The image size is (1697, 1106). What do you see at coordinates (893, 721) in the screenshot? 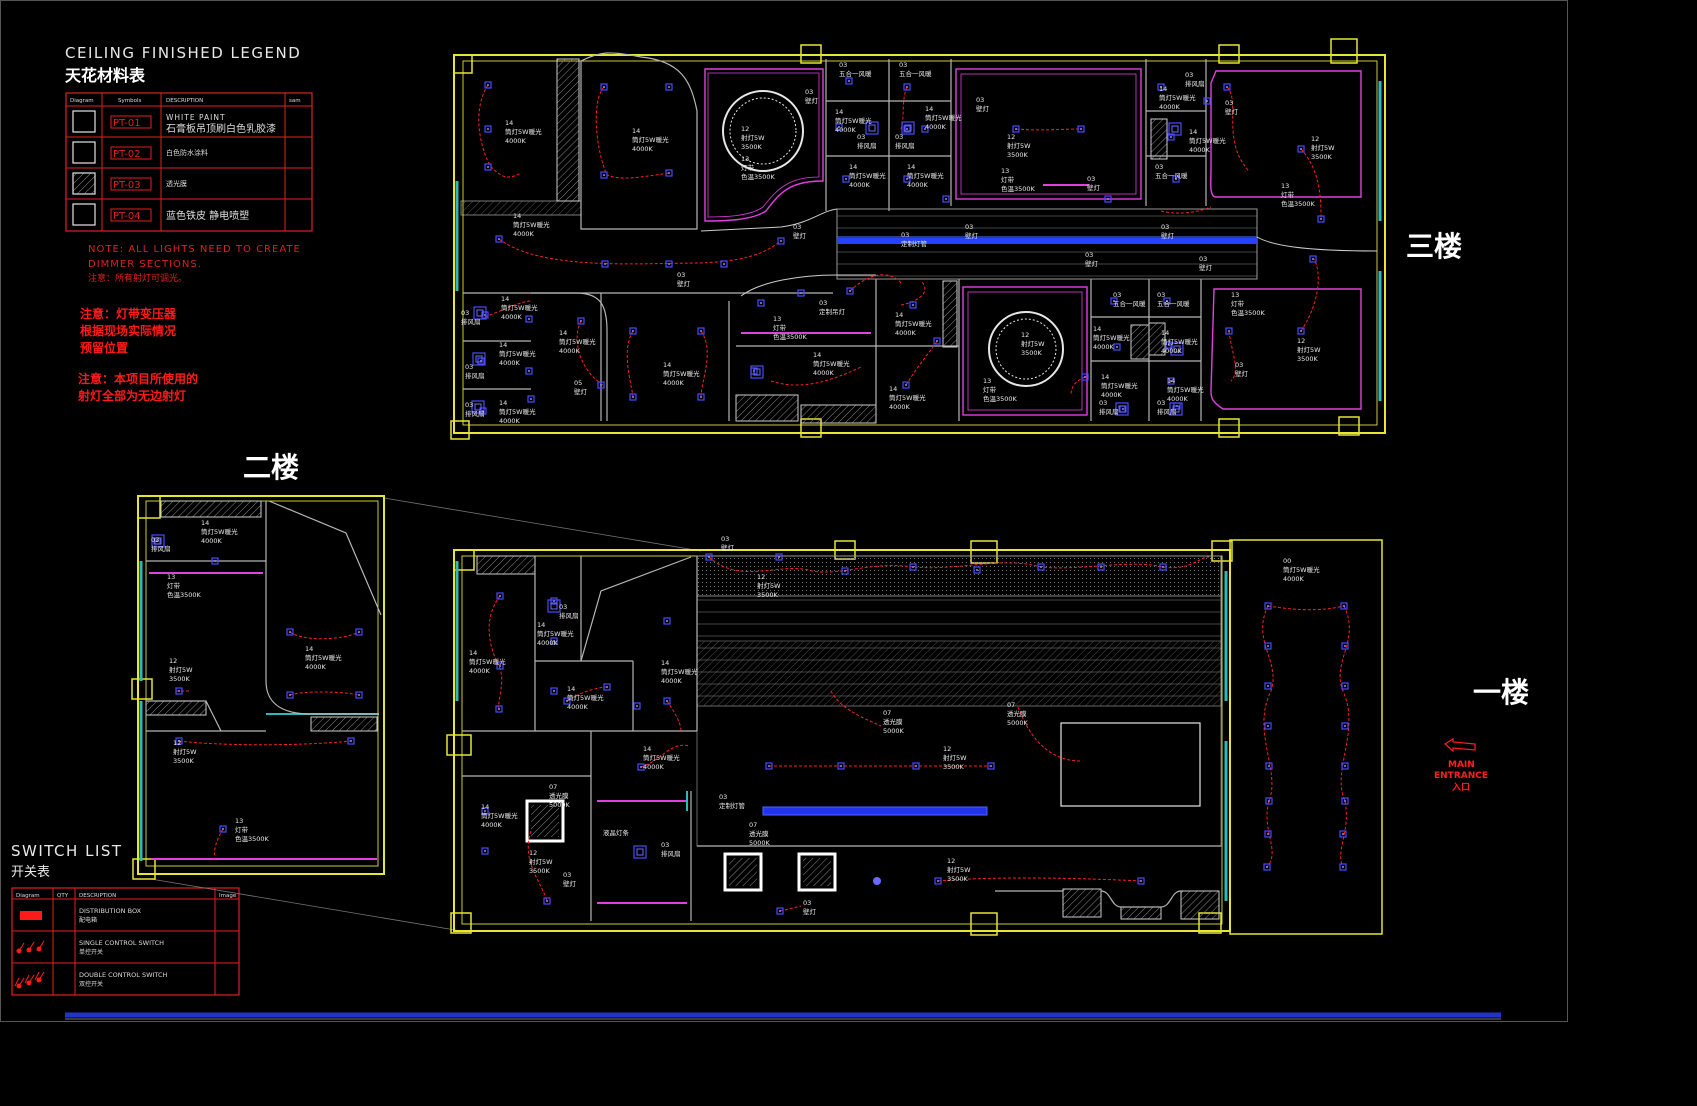
I see `fixture-label: 透光膜` at bounding box center [893, 721].